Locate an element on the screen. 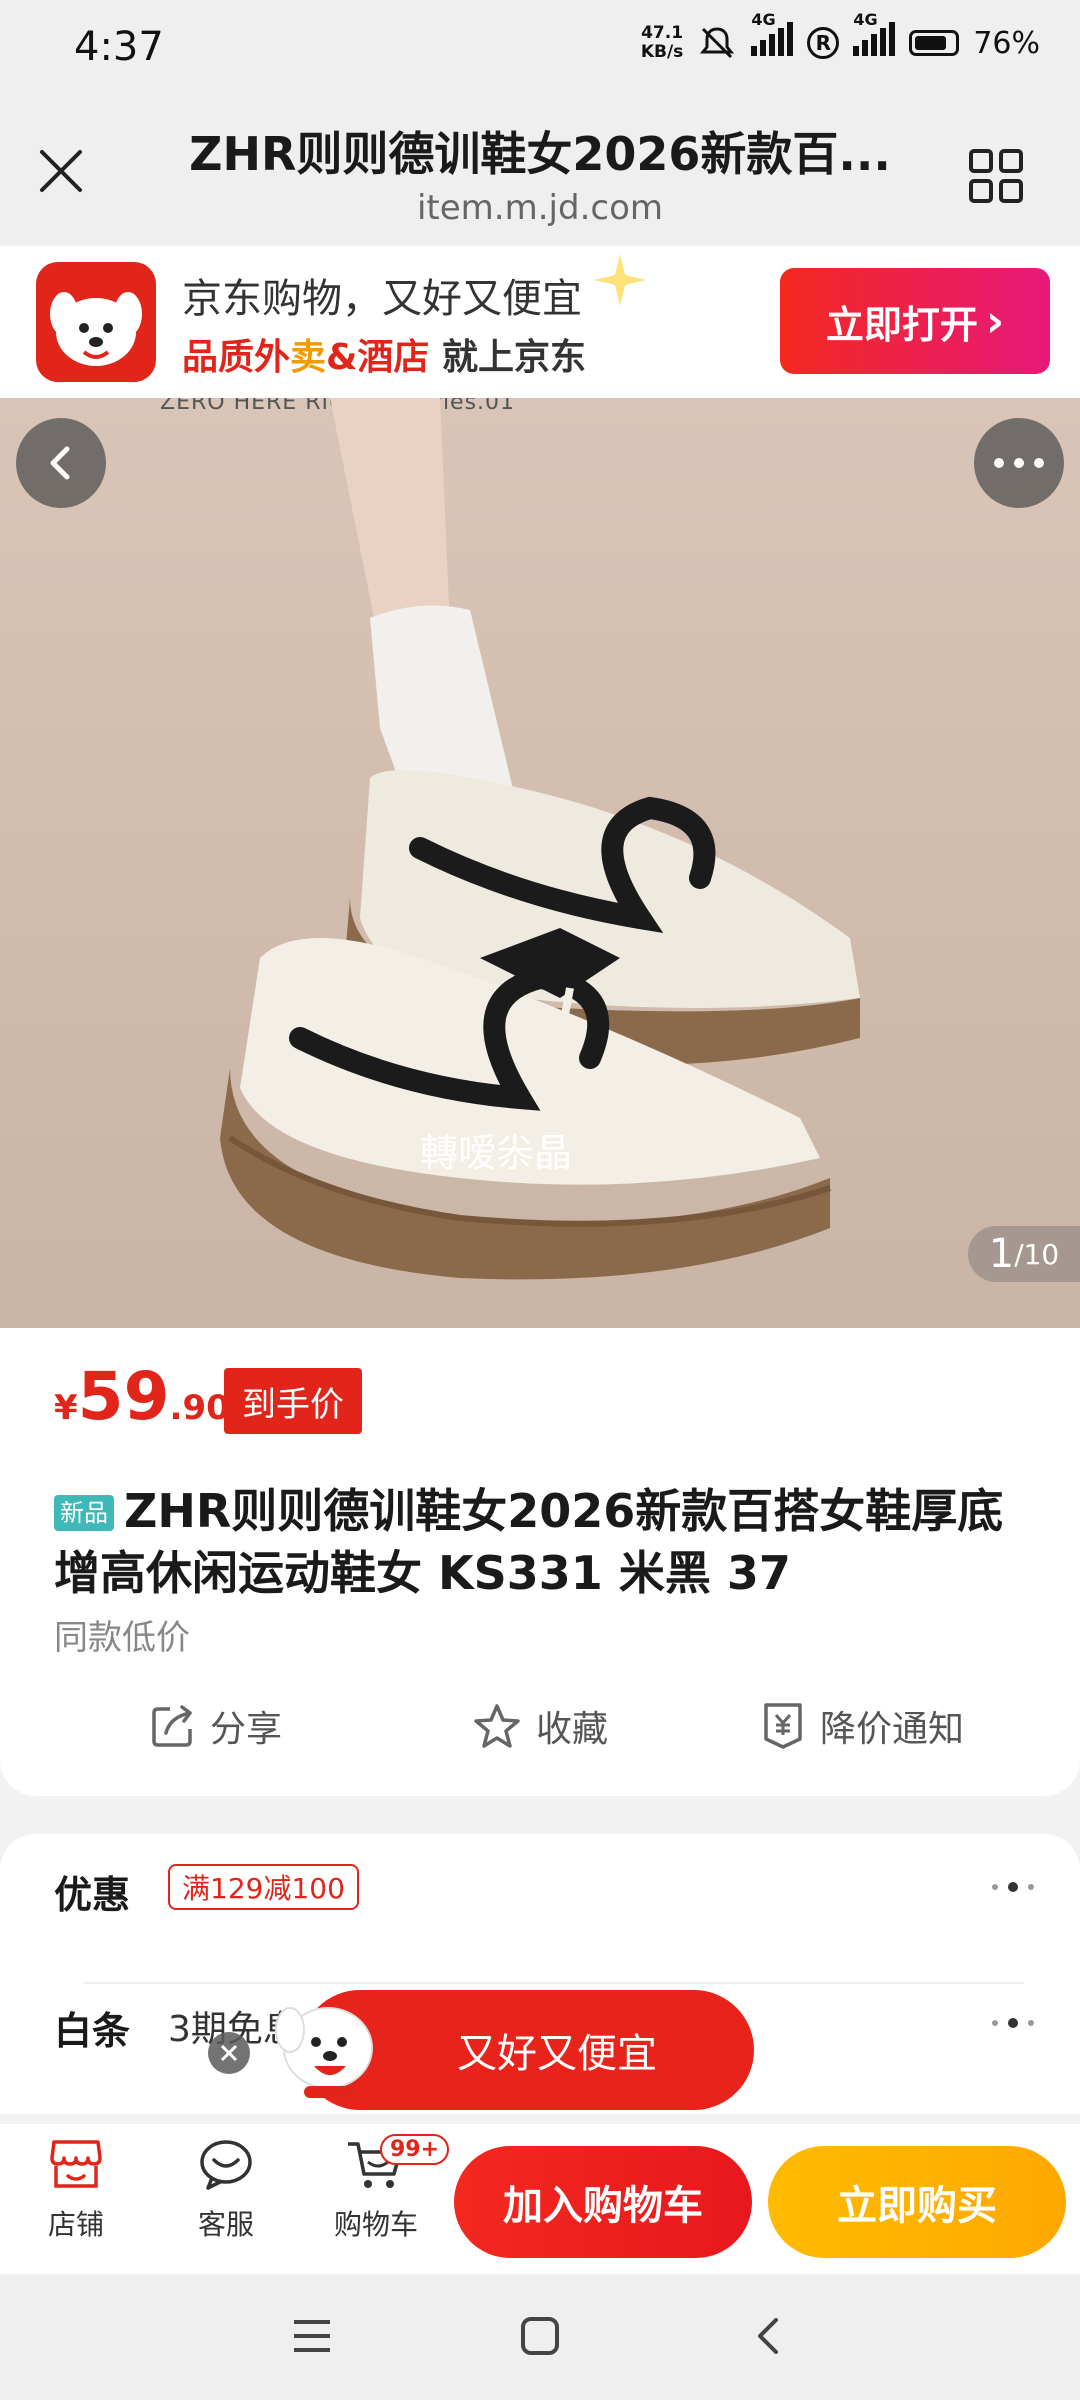 This screenshot has width=1080, height=2400. share-button: 分享 is located at coordinates (216, 1726).